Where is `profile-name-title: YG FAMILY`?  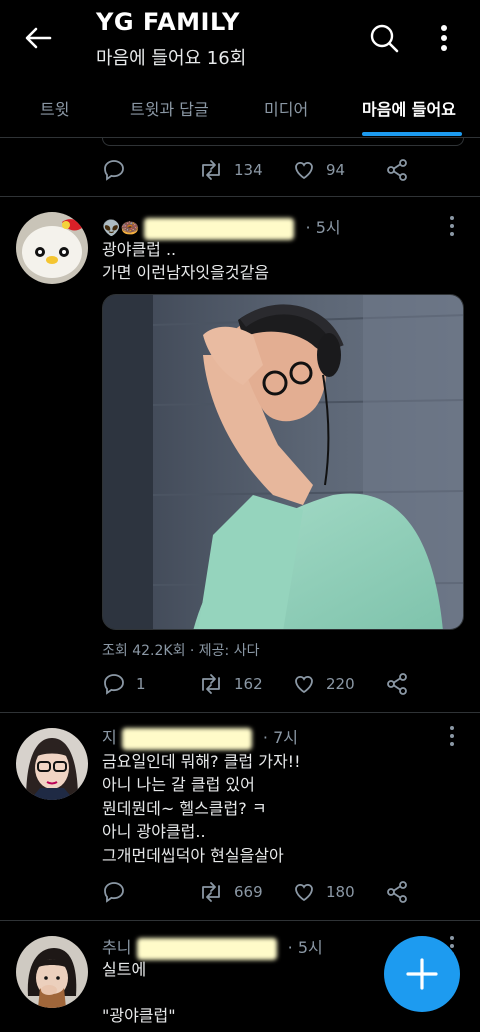
profile-name-title: YG FAMILY is located at coordinates (168, 22).